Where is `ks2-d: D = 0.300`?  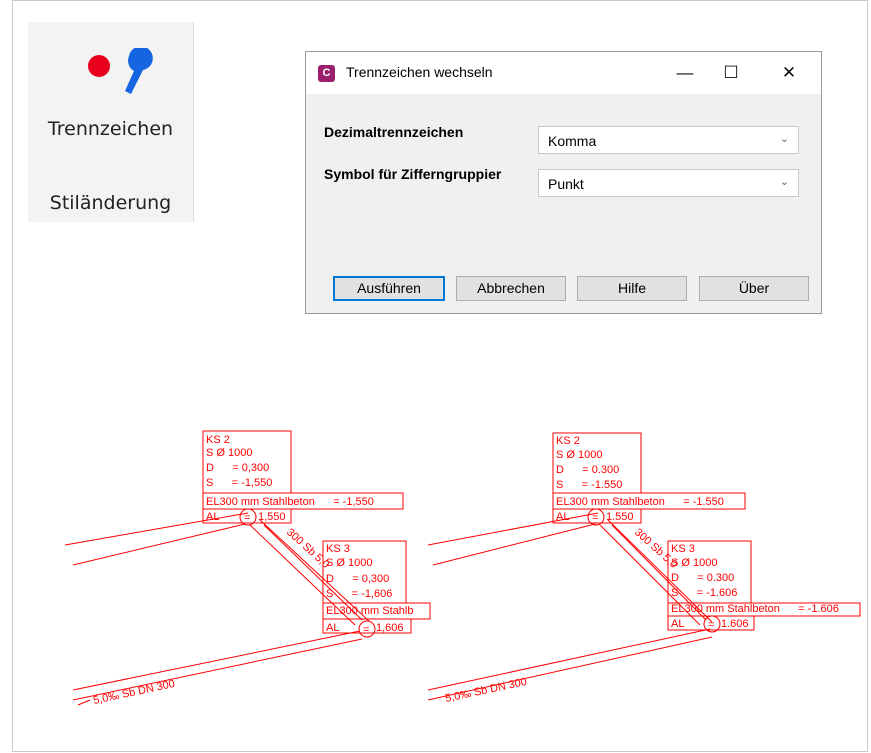
ks2-d: D = 0.300 is located at coordinates (587, 470).